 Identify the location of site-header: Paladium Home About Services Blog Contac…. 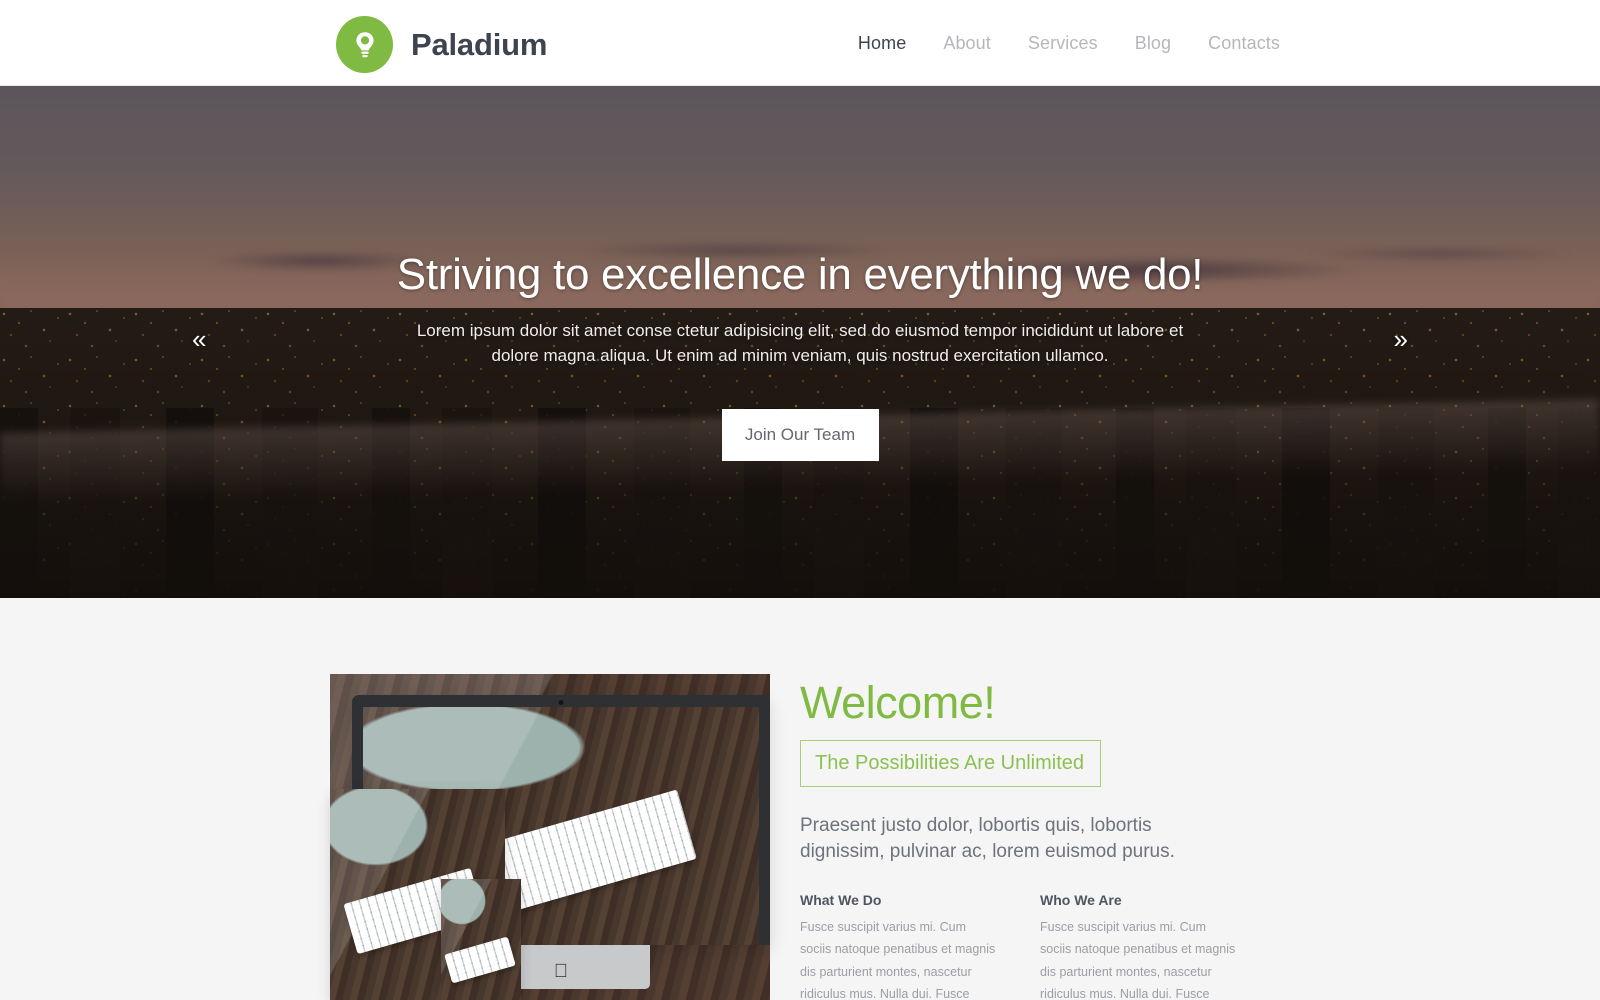
(800, 43).